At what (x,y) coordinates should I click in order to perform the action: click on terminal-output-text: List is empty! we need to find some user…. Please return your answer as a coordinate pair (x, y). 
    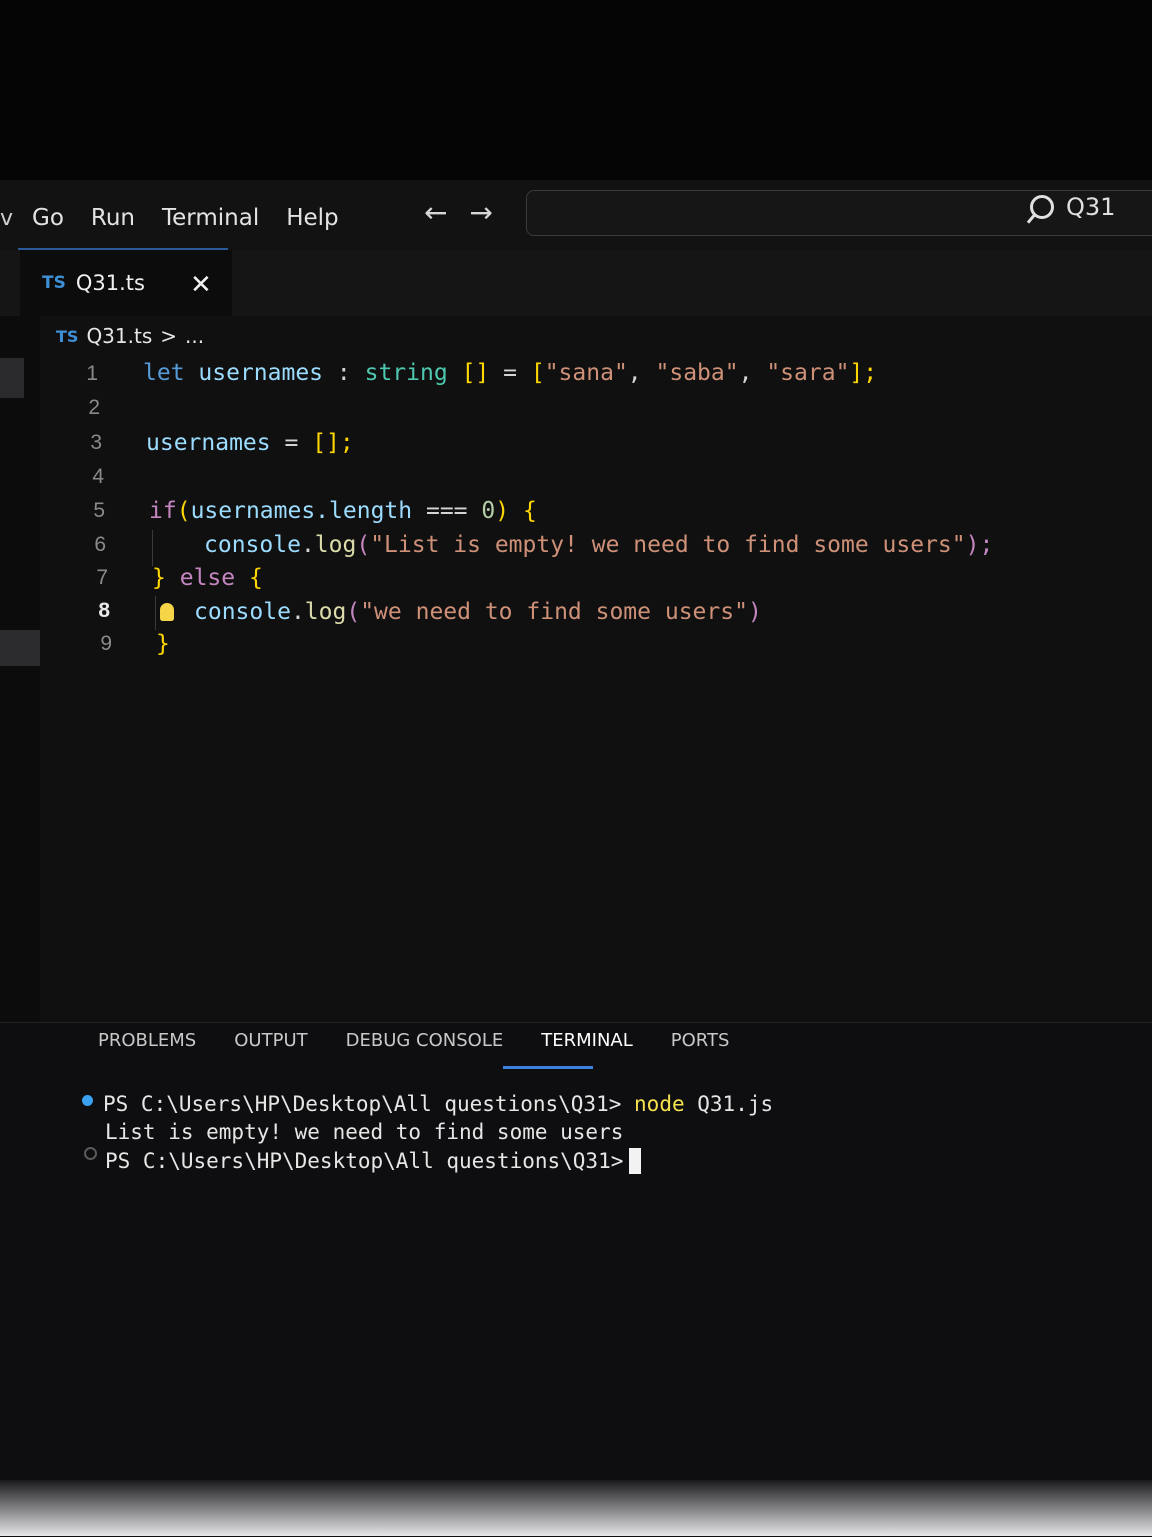
    Looking at the image, I should click on (364, 1132).